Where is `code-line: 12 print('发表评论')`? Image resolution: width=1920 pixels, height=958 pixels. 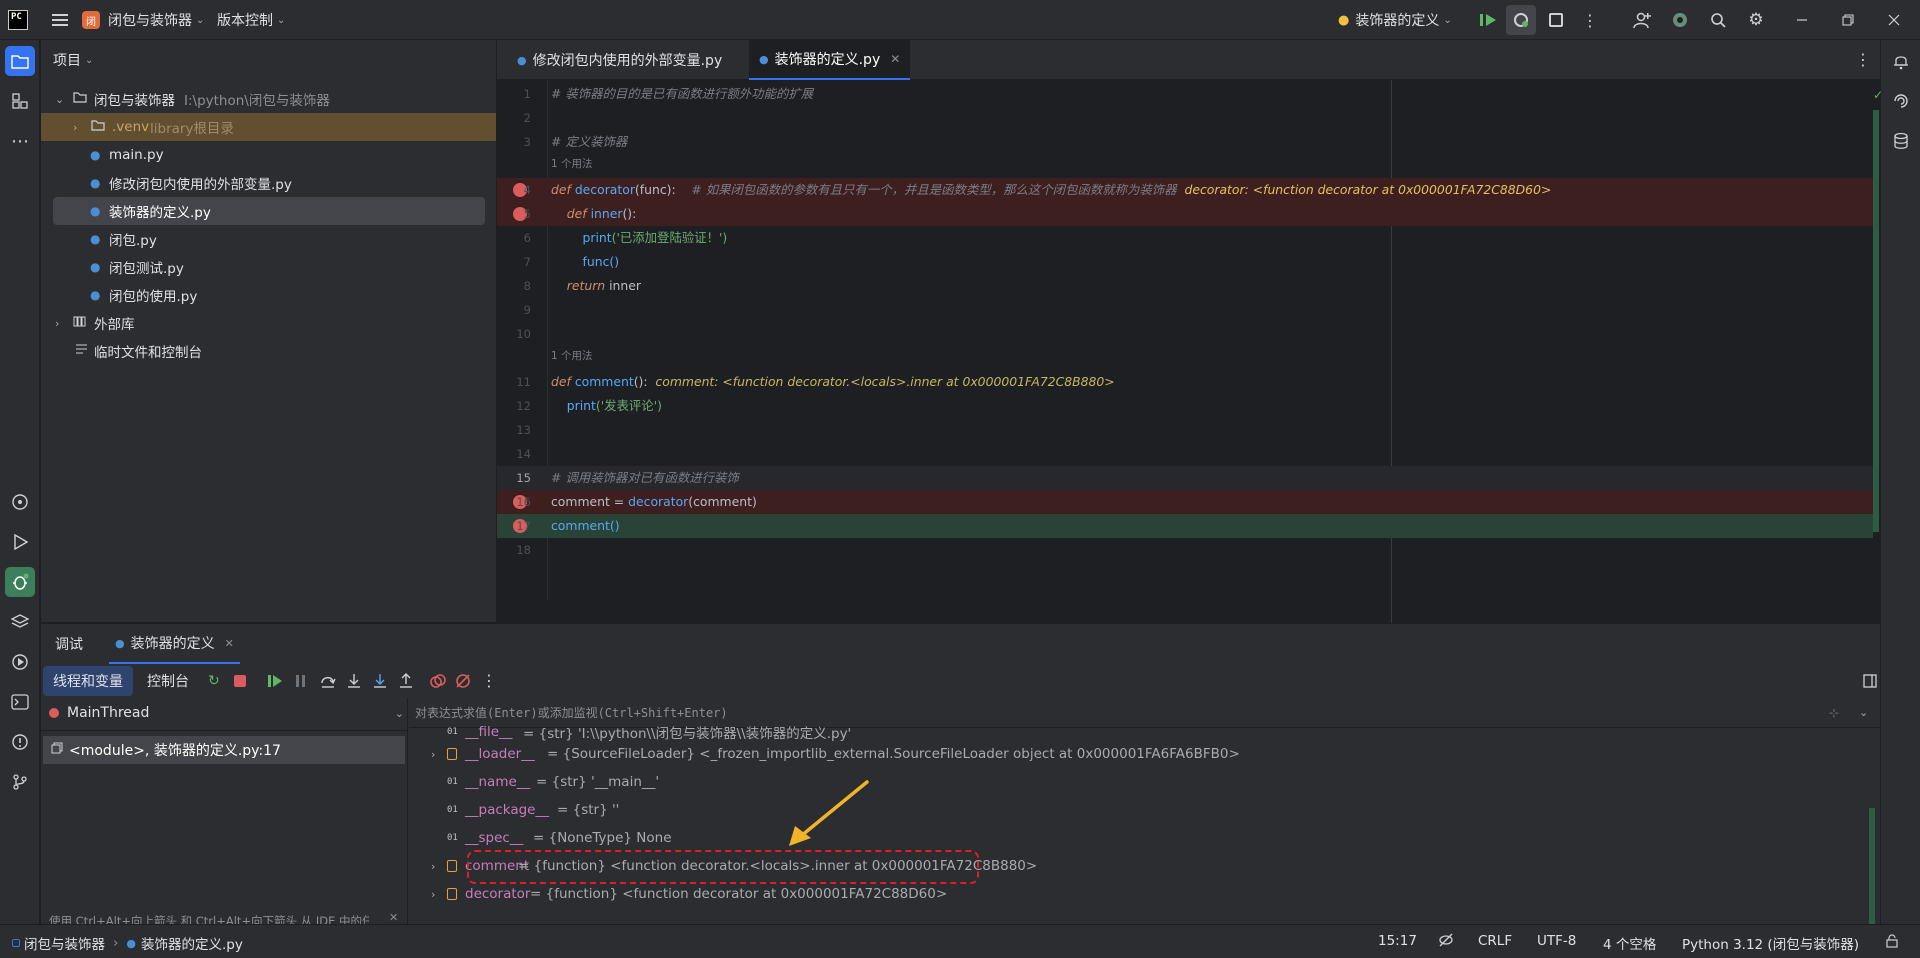
code-line: 12 print('发表评论') is located at coordinates (1185, 406).